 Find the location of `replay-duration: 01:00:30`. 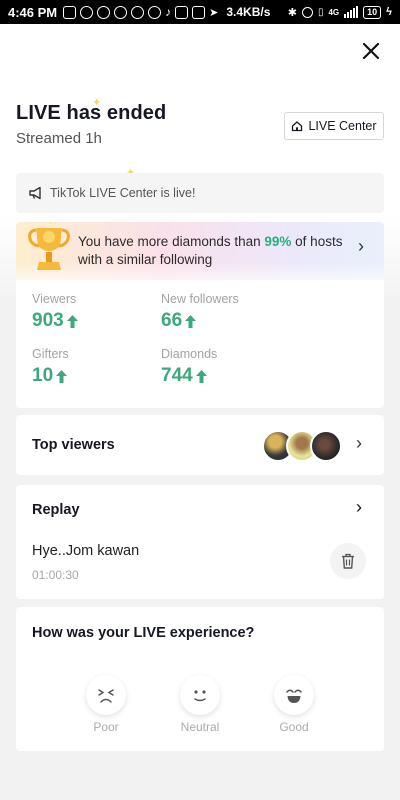

replay-duration: 01:00:30 is located at coordinates (55, 575).